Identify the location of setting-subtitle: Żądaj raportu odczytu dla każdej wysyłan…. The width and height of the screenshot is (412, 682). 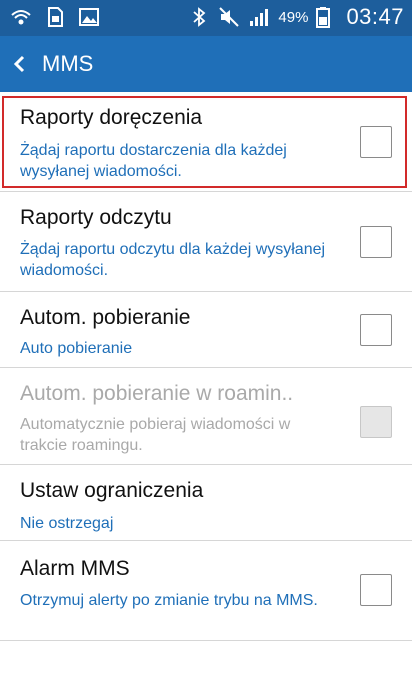
(173, 260).